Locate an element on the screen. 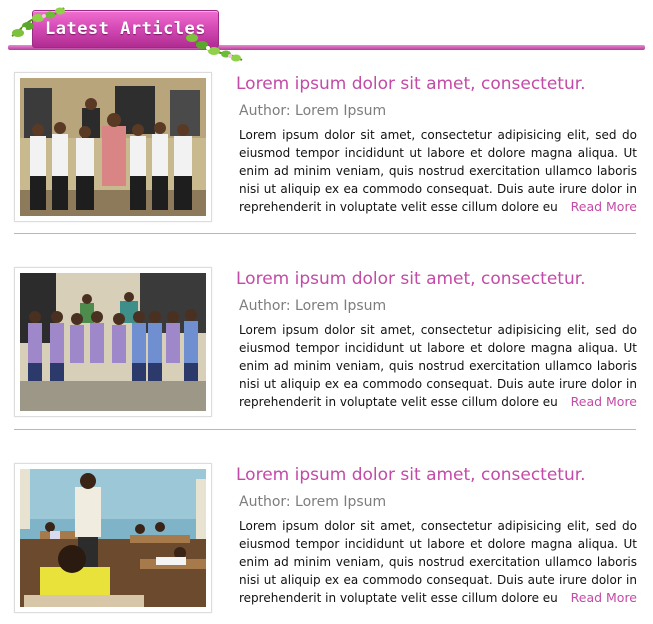  classroom-photo-icon is located at coordinates (113, 538).